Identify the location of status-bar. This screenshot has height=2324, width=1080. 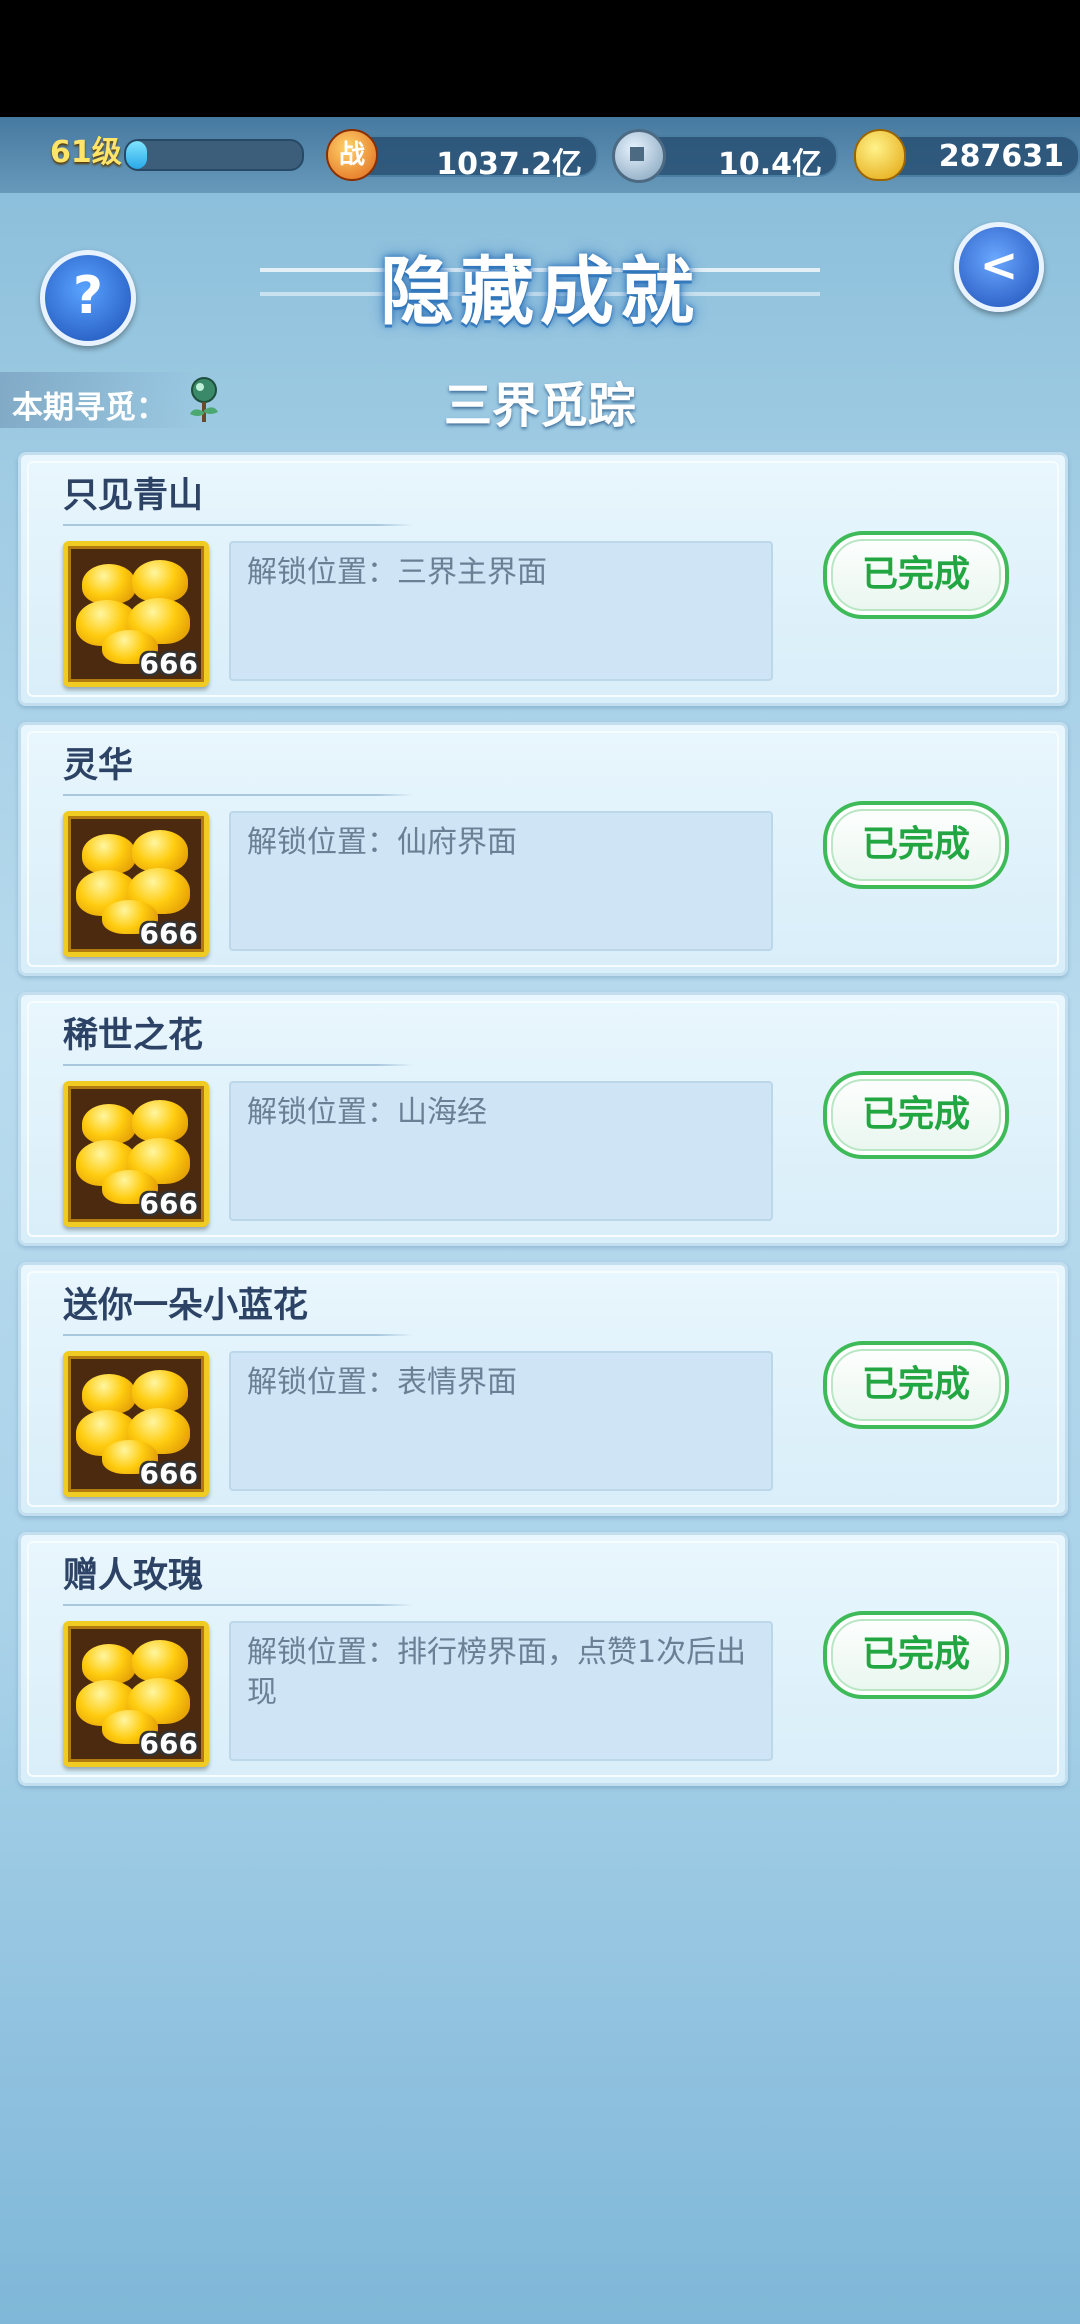
(540, 58).